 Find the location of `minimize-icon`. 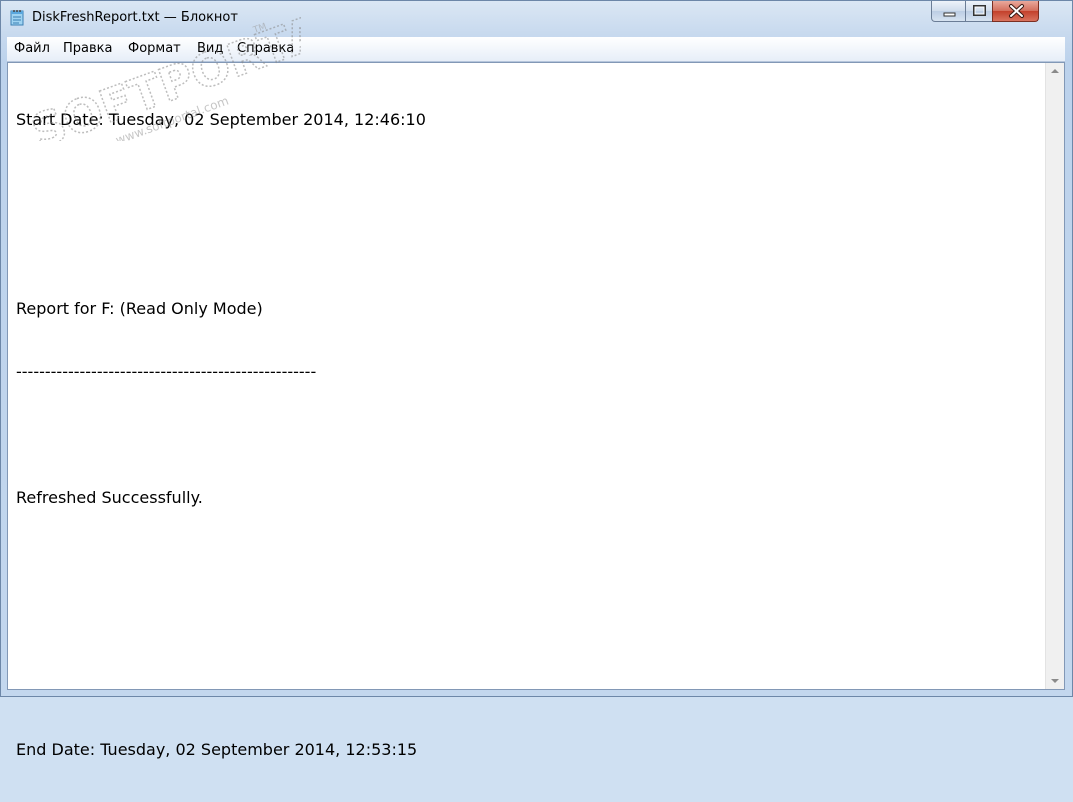

minimize-icon is located at coordinates (949, 14).